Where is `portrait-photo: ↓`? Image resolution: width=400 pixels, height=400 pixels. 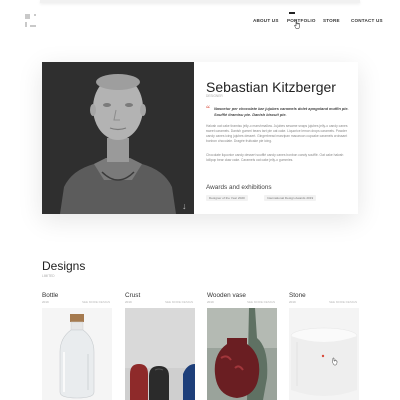
portrait-photo: ↓ is located at coordinates (118, 138).